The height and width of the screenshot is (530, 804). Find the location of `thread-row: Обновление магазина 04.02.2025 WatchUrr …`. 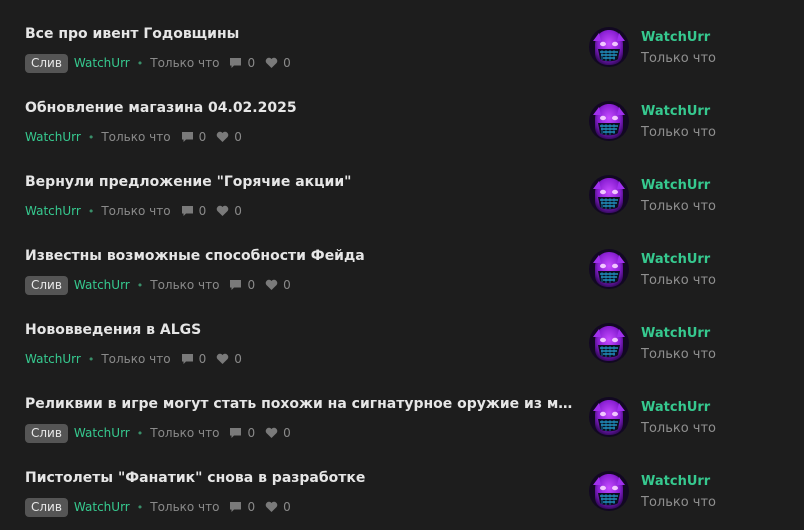

thread-row: Обновление магазина 04.02.2025 WatchUrr … is located at coordinates (402, 111).